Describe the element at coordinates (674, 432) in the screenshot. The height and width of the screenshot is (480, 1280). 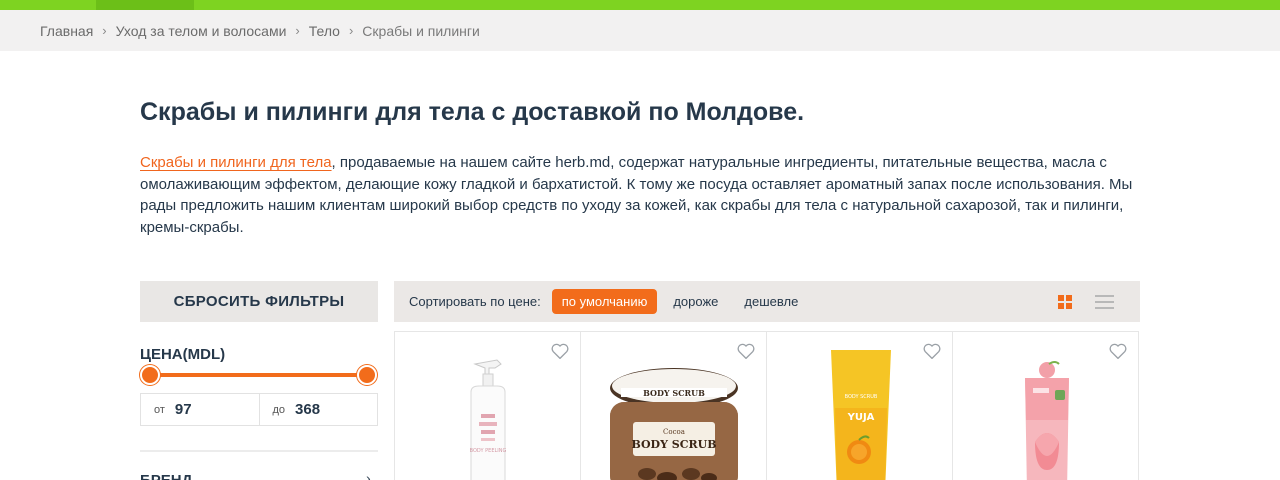
I see `jar-label-small: Cocoa` at that location.